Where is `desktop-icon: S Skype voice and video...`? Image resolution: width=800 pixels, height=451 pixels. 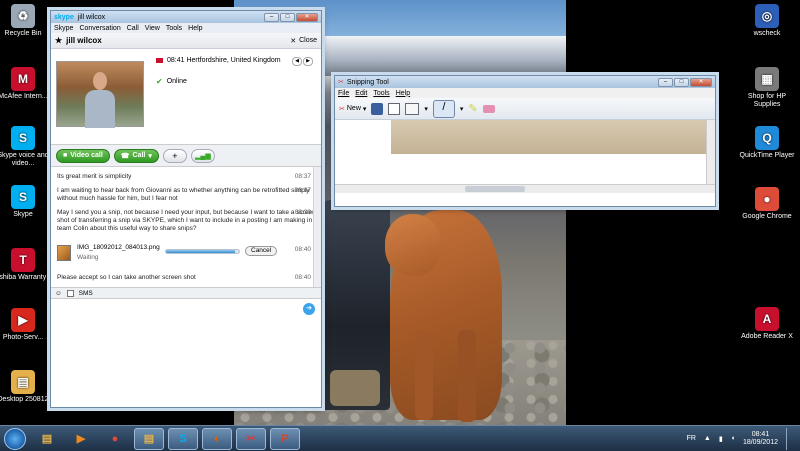 desktop-icon: S Skype voice and video... is located at coordinates (27, 147).